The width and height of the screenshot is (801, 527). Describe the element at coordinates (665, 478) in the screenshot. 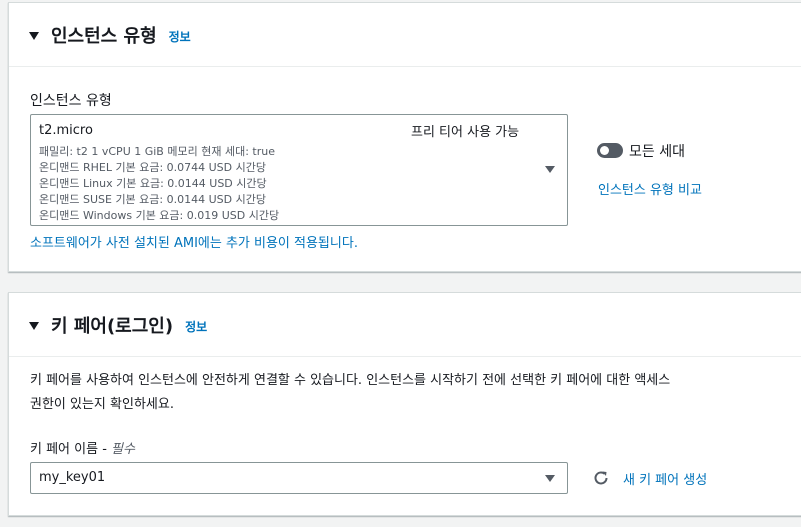

I see `create-key-pair-link: 새 키 페어 생성` at that location.